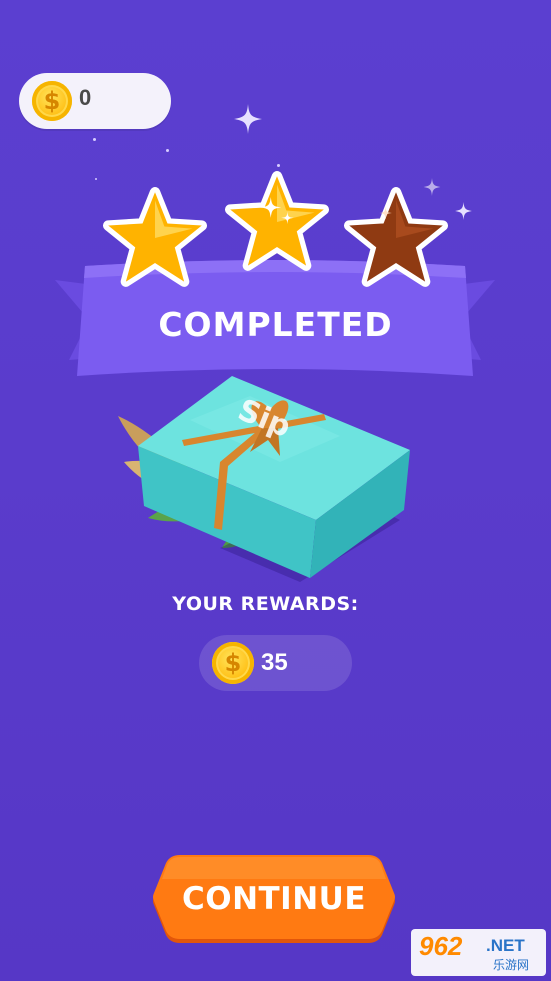 Image resolution: width=551 pixels, height=981 pixels. What do you see at coordinates (265, 604) in the screenshot?
I see `rewards-label: YOUR REWARDS:` at bounding box center [265, 604].